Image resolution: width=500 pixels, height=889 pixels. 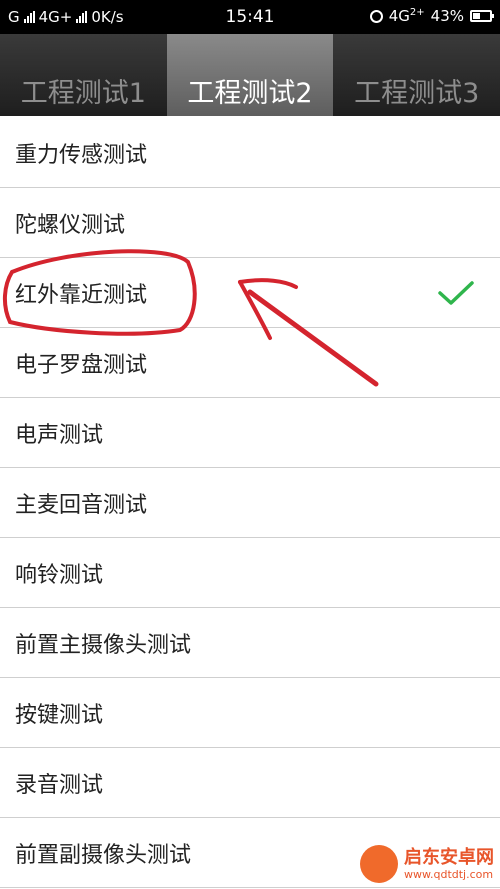 What do you see at coordinates (250, 713) in the screenshot?
I see `list-item: 按键测试` at bounding box center [250, 713].